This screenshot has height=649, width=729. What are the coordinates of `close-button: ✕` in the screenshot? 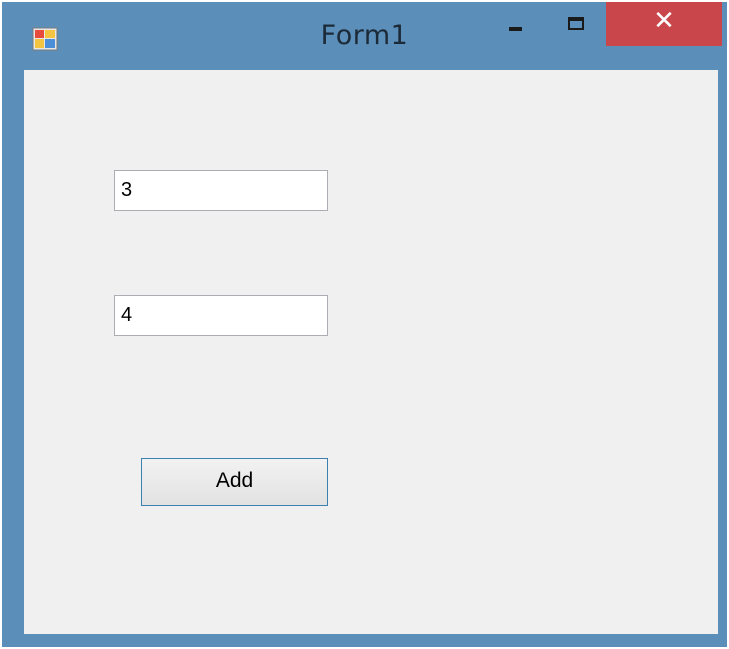 It's located at (664, 24).